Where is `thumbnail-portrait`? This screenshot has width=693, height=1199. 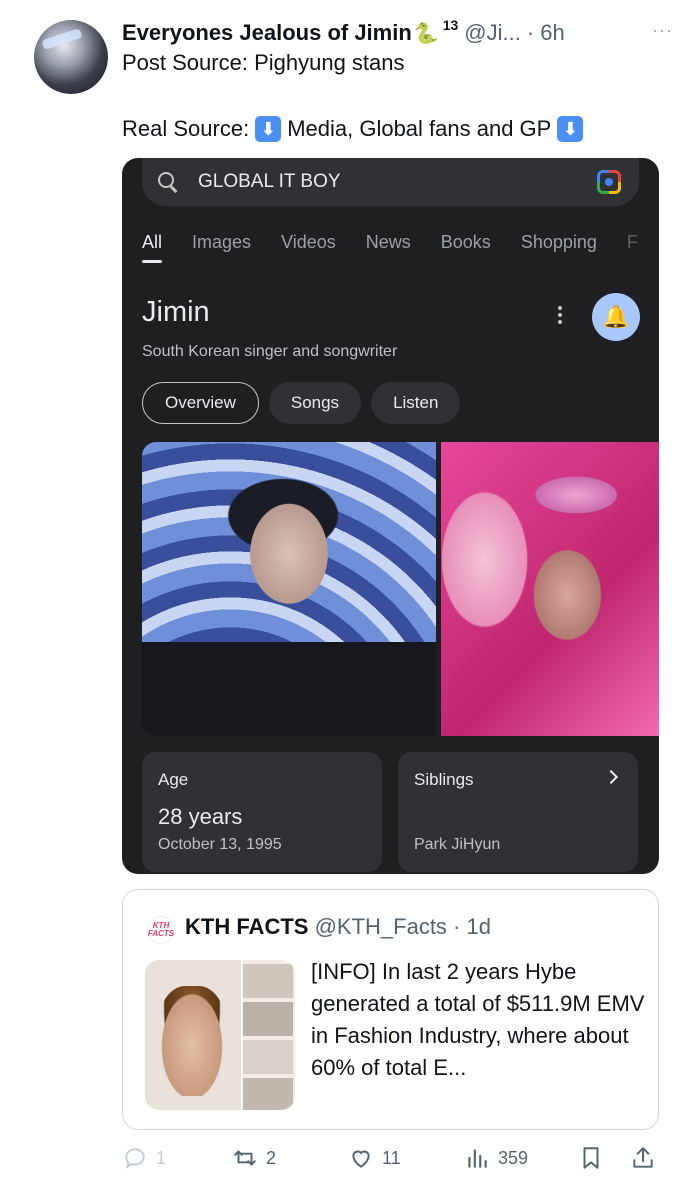 thumbnail-portrait is located at coordinates (192, 1041).